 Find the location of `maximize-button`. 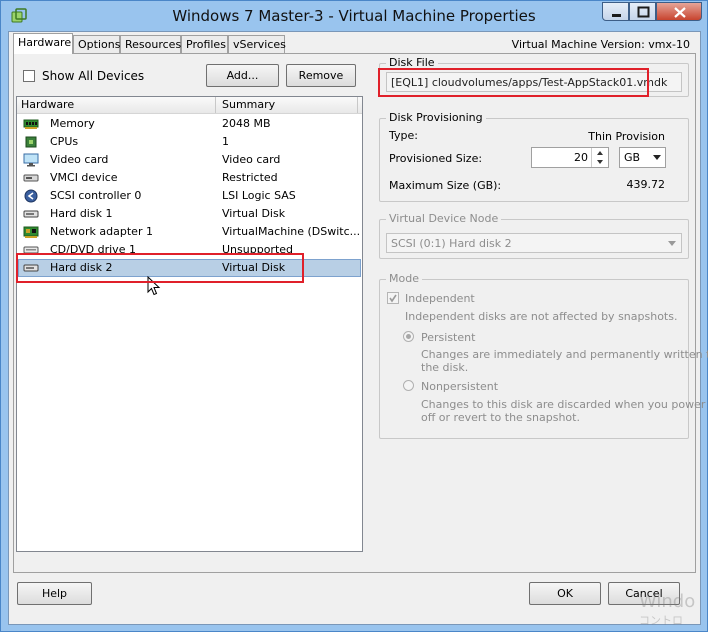

maximize-button is located at coordinates (642, 11).